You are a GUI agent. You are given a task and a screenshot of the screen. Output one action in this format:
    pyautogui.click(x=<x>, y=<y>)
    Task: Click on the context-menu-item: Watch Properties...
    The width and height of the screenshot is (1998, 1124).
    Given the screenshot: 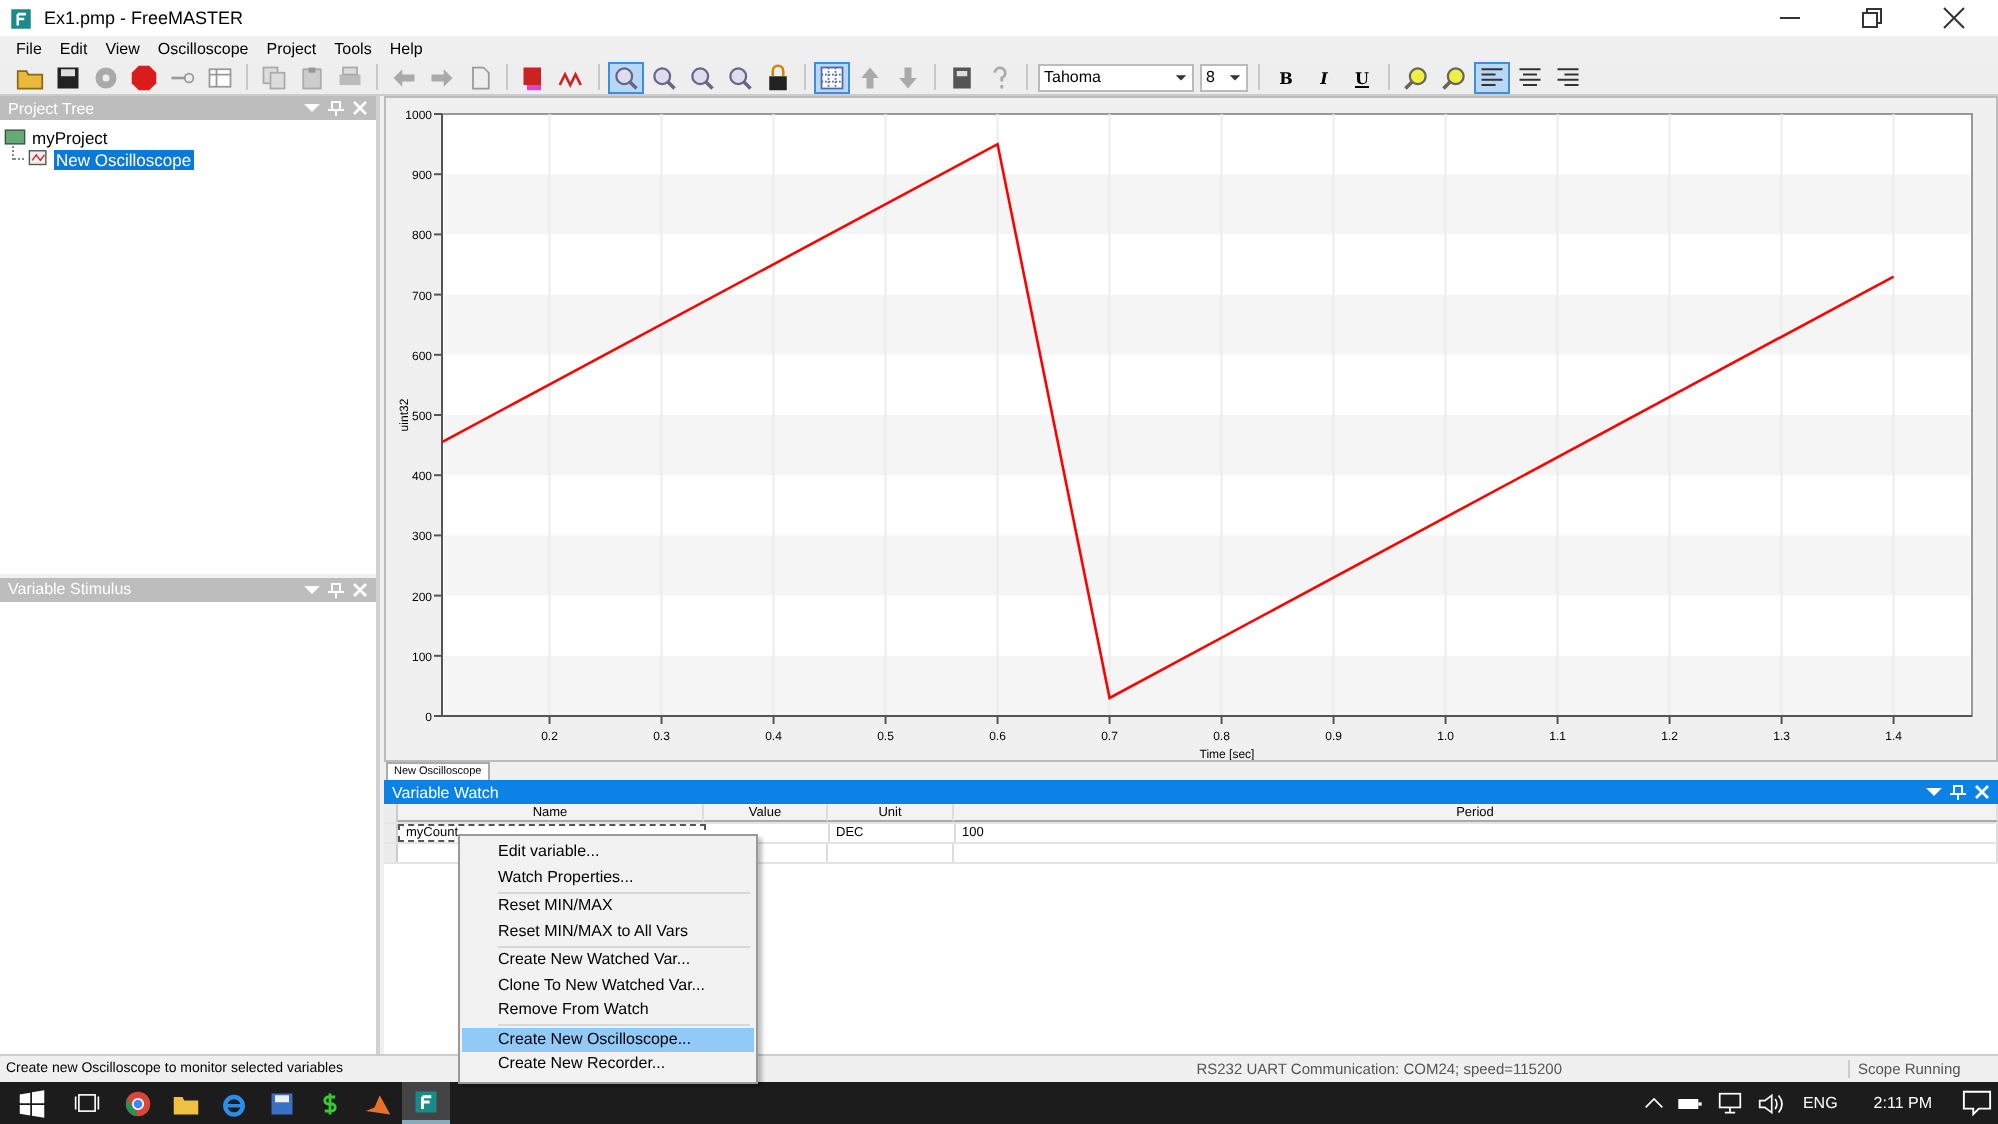 What is the action you would take?
    pyautogui.click(x=608, y=877)
    